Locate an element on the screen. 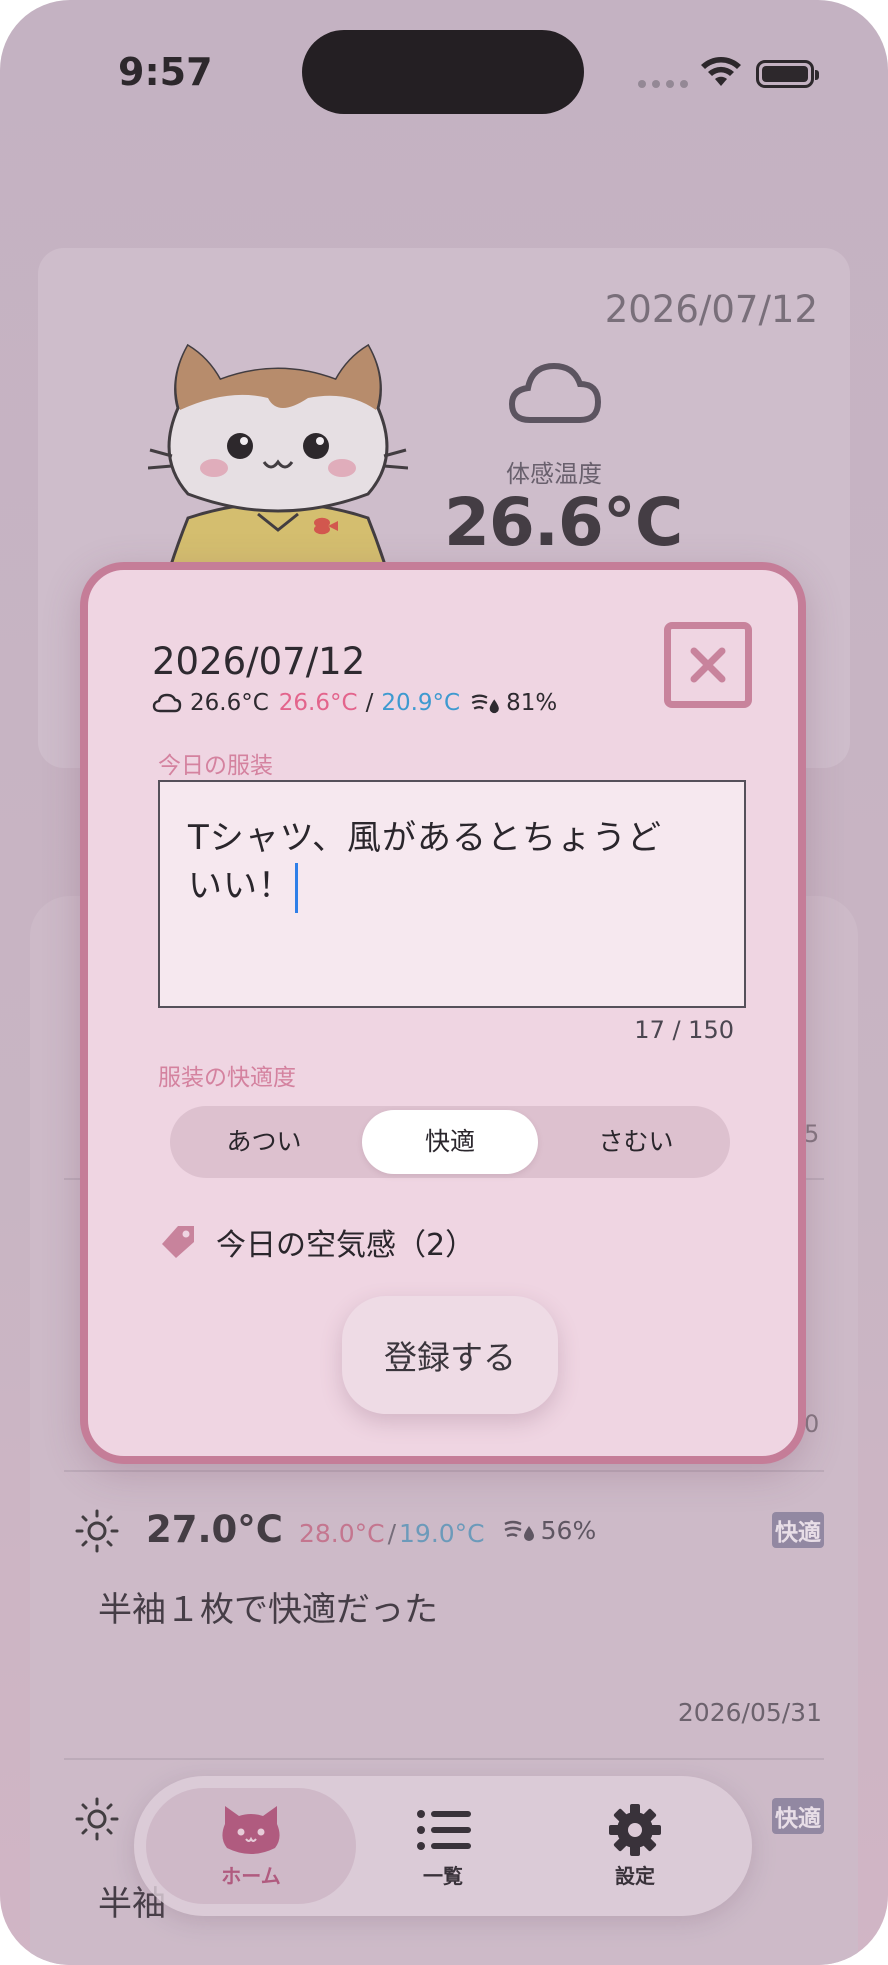 The width and height of the screenshot is (888, 1965). outfit-label: 今日の服装 is located at coordinates (215, 766).